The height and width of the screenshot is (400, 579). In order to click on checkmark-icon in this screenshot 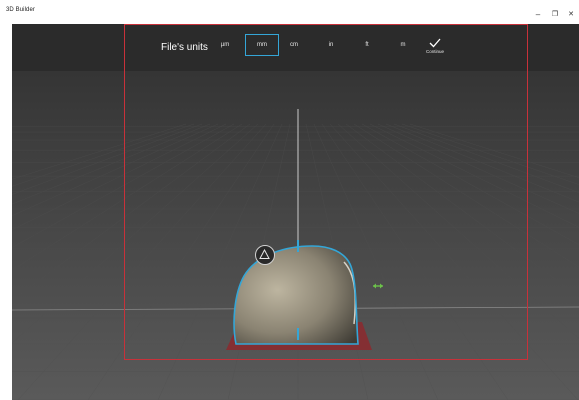, I will do `click(435, 43)`.